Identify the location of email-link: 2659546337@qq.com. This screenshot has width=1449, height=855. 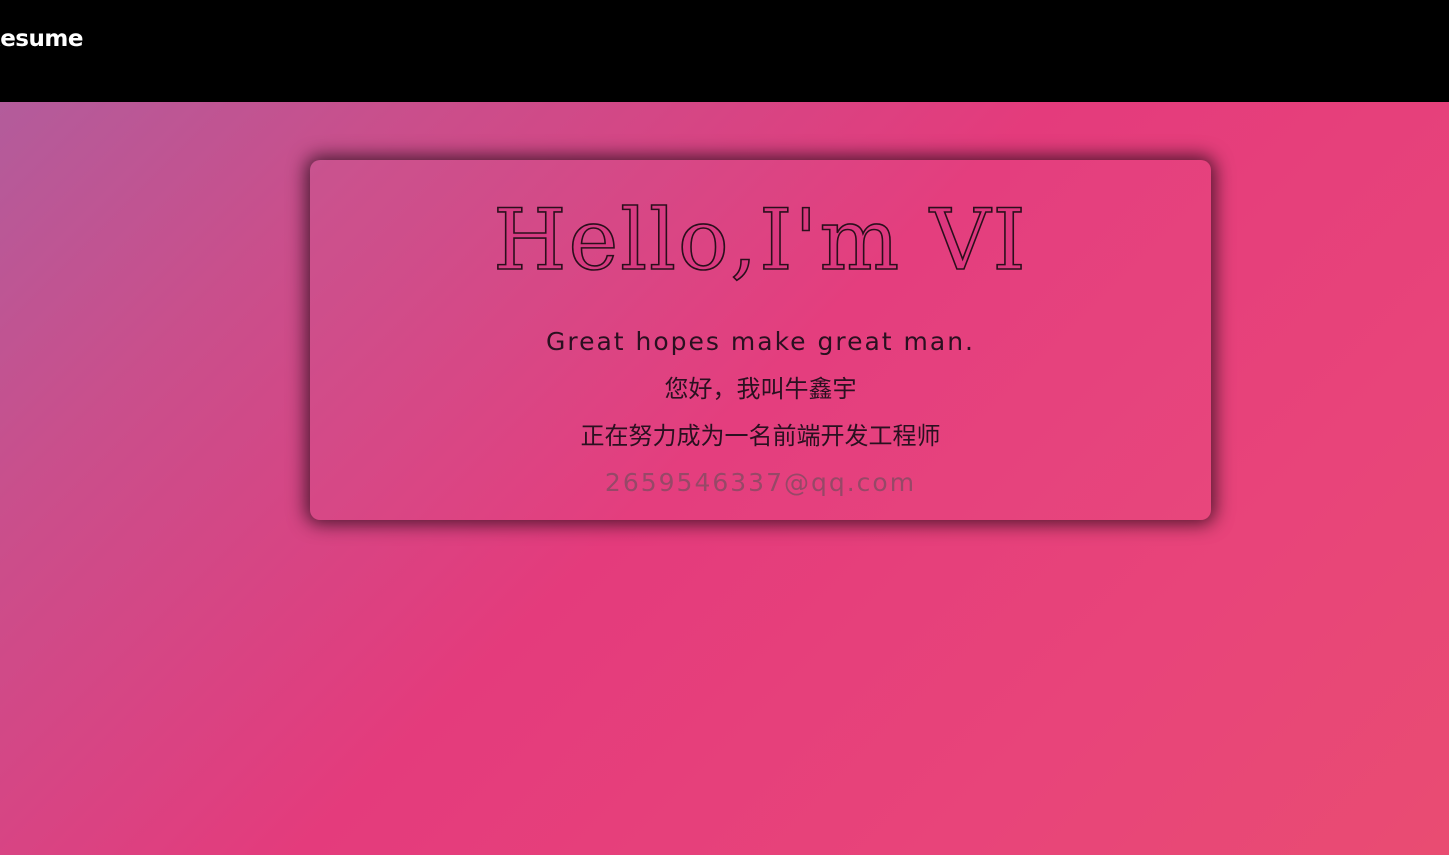
(760, 483).